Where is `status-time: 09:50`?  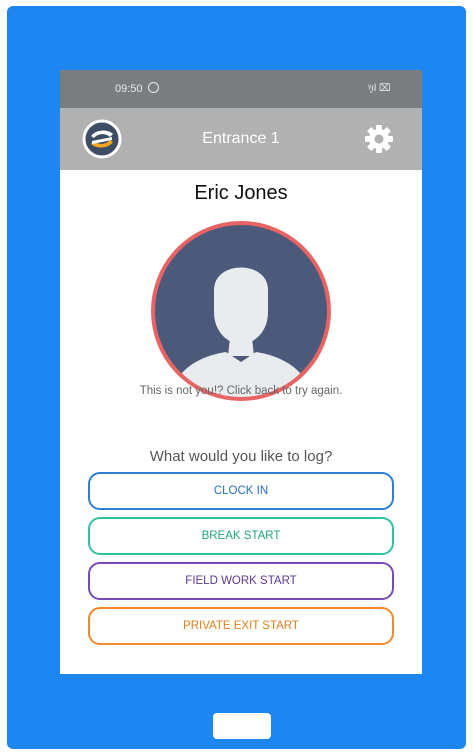 status-time: 09:50 is located at coordinates (129, 89).